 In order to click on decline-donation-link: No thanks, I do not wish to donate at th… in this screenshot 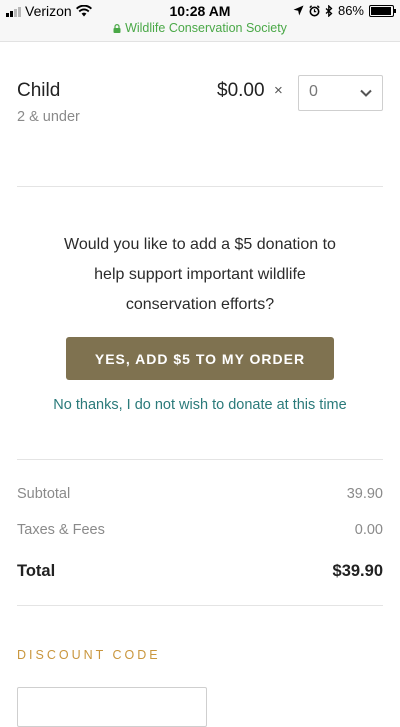, I will do `click(200, 405)`.